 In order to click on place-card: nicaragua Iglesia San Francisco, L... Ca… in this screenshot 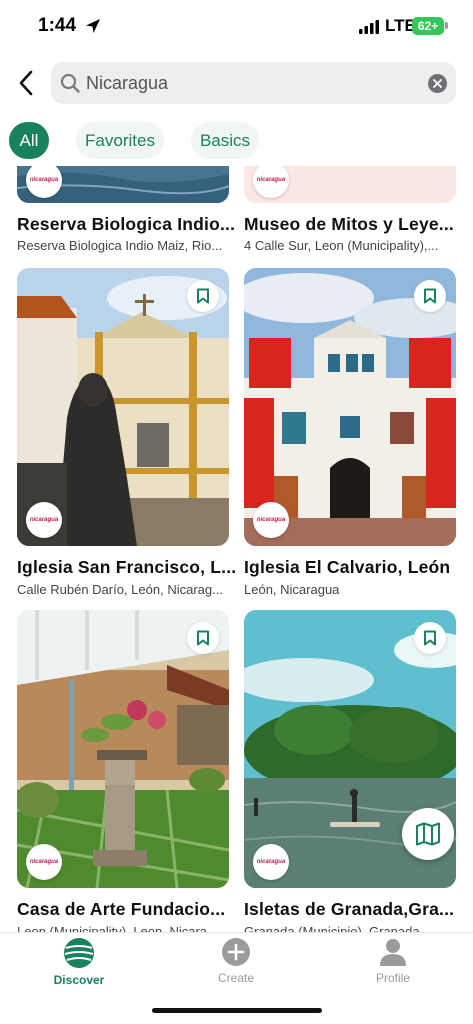, I will do `click(126, 433)`.